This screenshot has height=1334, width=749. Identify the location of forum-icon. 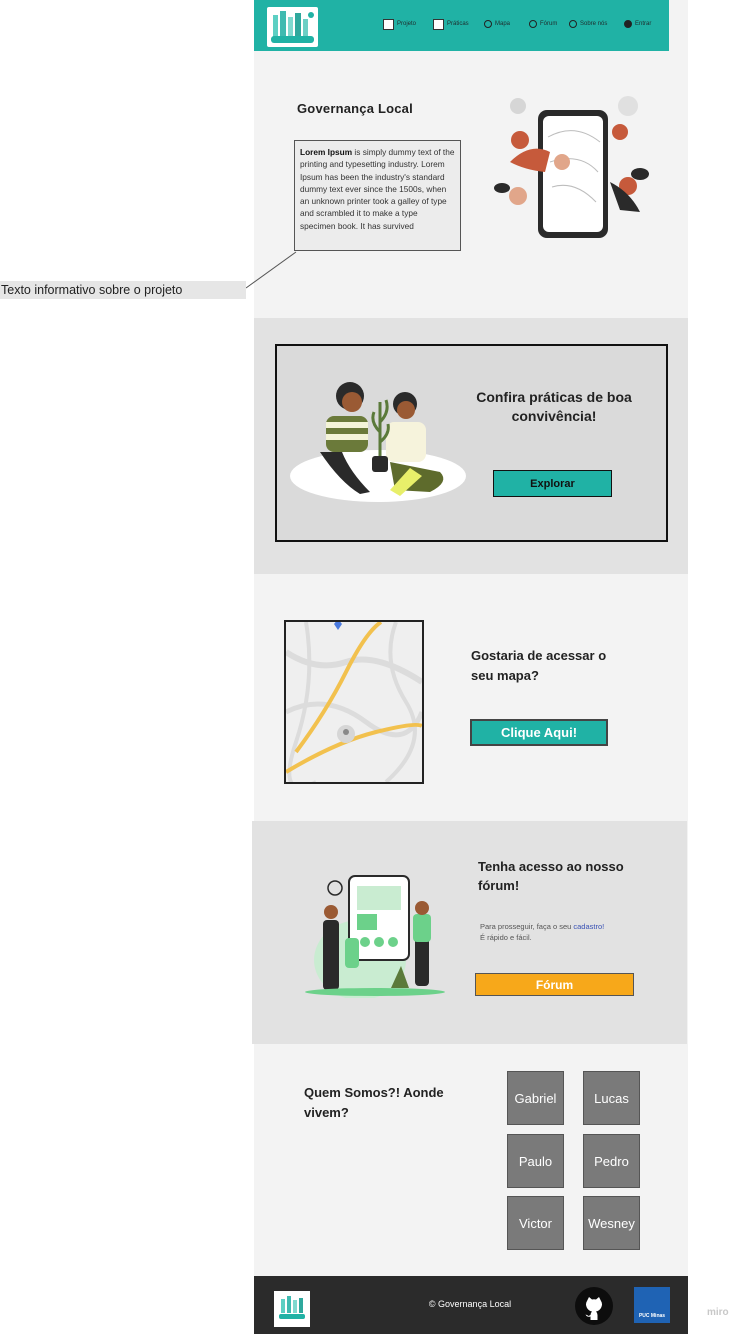
(533, 24).